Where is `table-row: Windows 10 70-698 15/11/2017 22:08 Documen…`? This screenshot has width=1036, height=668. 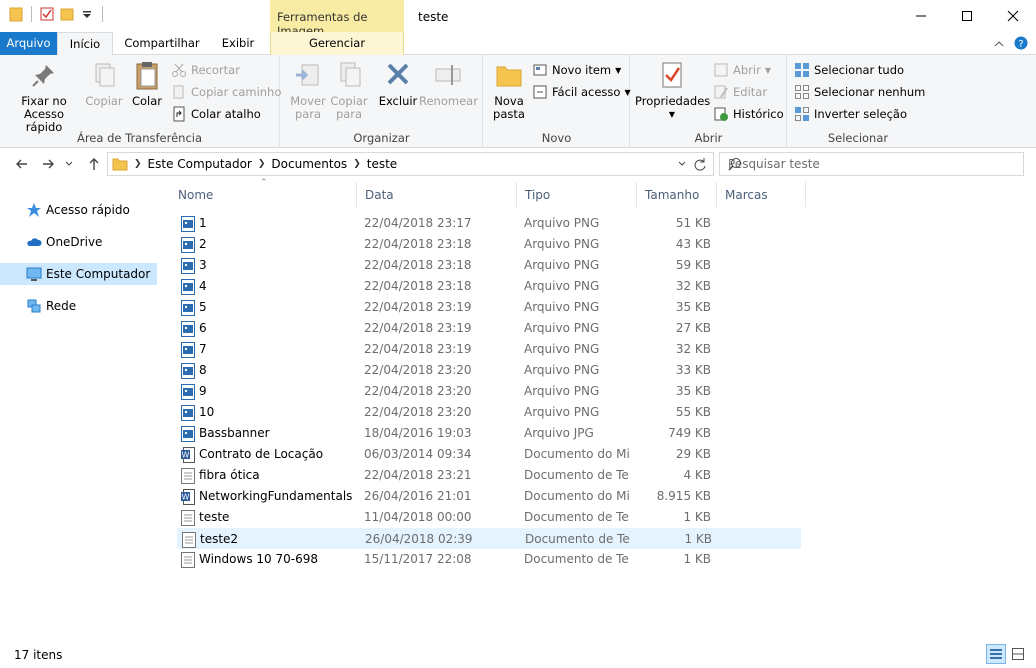
table-row: Windows 10 70-698 15/11/2017 22:08 Documen… is located at coordinates (489, 559).